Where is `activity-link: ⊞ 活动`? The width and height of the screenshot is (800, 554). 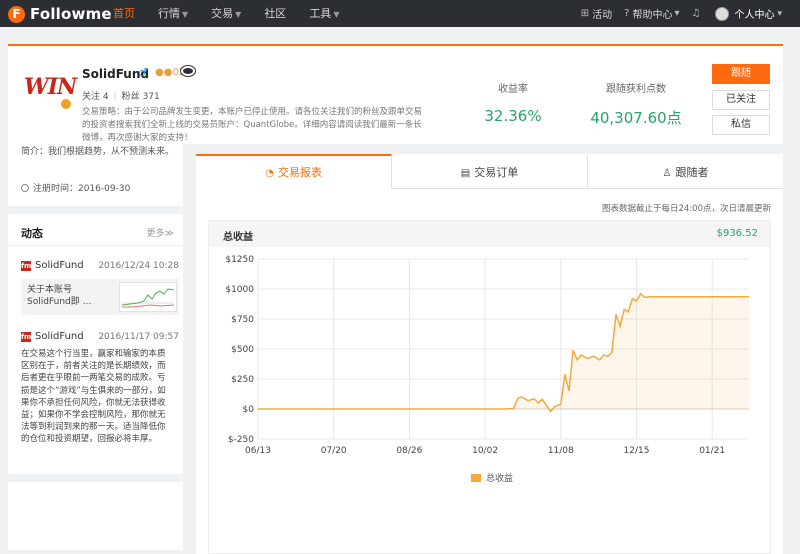 activity-link: ⊞ 活动 is located at coordinates (596, 13).